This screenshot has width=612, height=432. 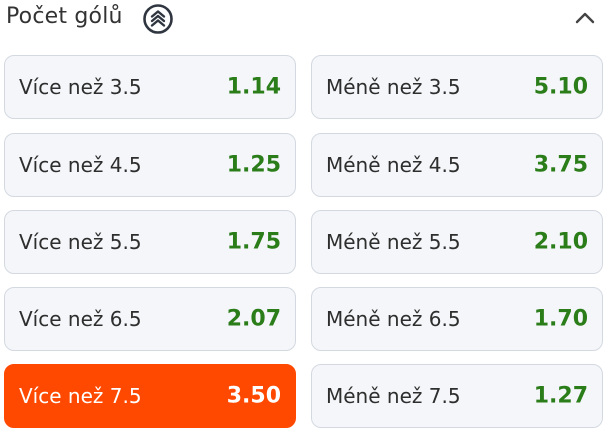 I want to click on odds-button-under-5-5: Méně než 5.5 2.10, so click(x=457, y=242).